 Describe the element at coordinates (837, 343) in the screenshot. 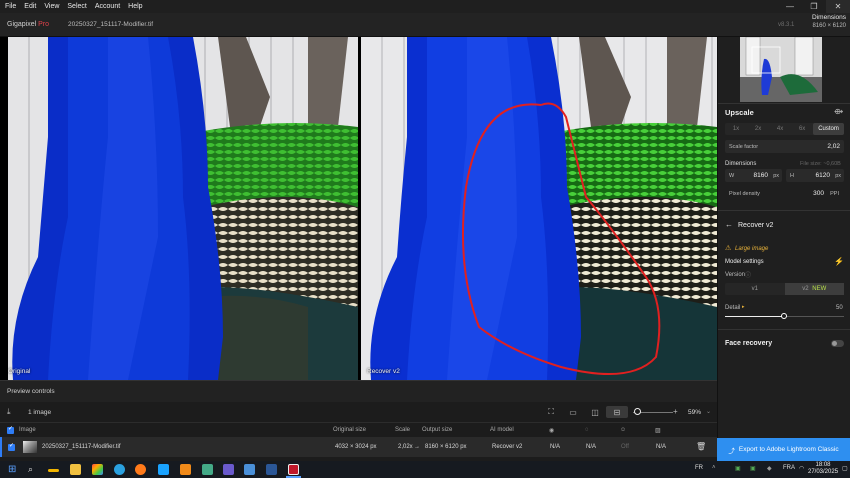

I see `face-recovery-toggle` at that location.